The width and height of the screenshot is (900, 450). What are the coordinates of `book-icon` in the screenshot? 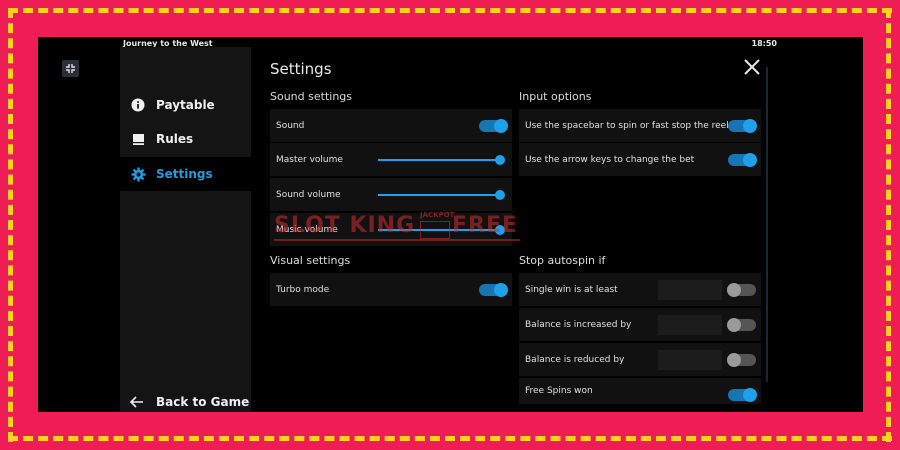 It's located at (138, 139).